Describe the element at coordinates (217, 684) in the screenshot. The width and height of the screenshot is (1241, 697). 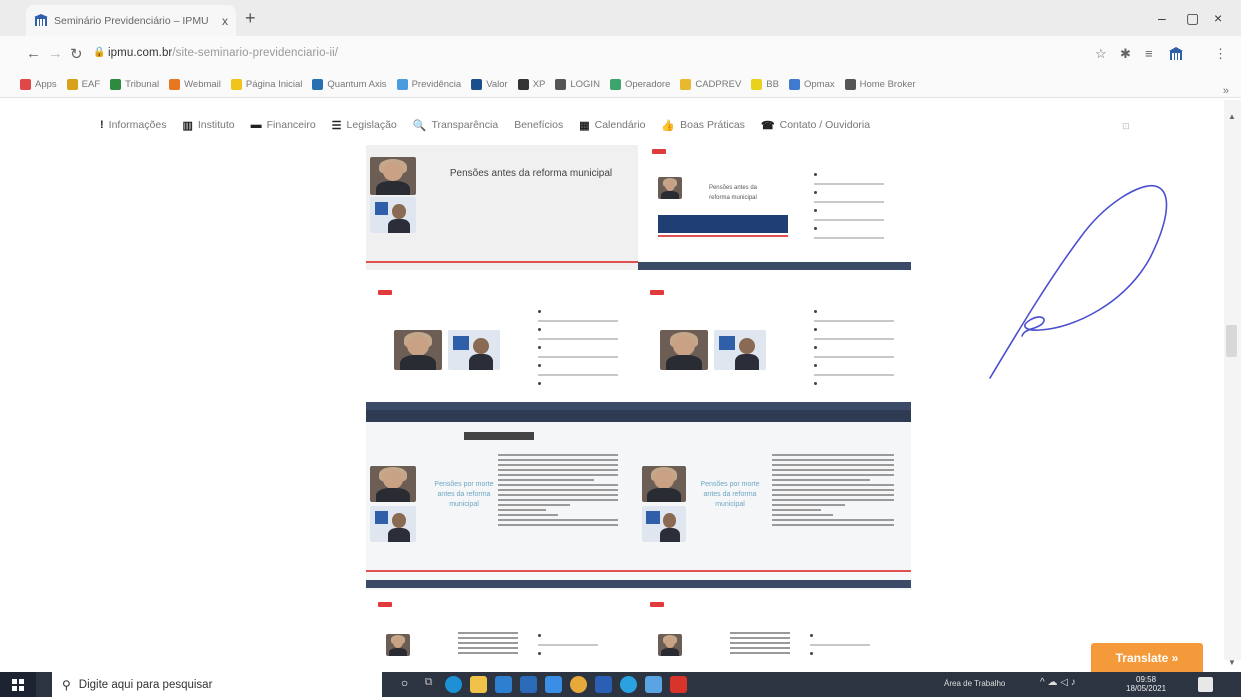
I see `taskbar-search: ⚲ Digite aqui para pesquisar` at that location.